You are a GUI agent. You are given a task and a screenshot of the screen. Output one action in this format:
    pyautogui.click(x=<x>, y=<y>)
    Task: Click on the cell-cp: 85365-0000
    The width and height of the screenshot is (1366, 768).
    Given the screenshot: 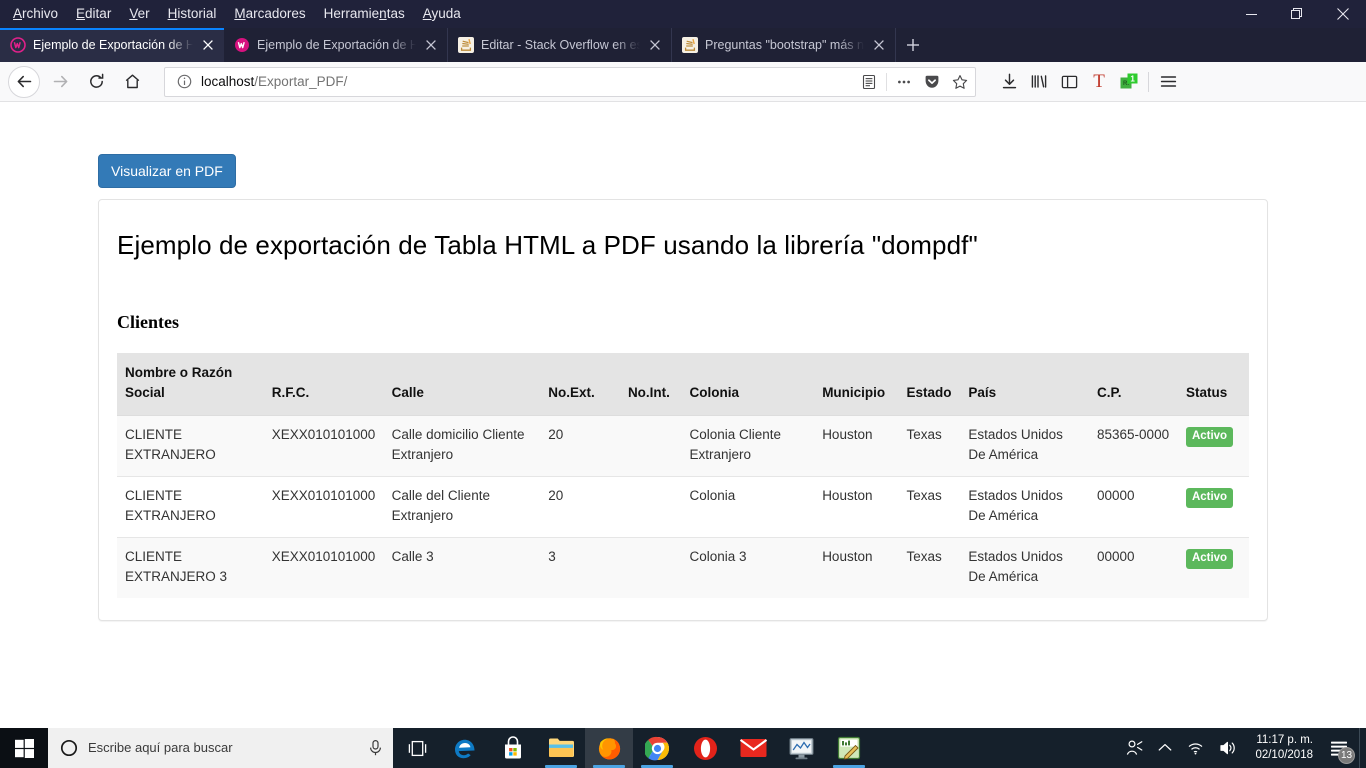 What is the action you would take?
    pyautogui.click(x=1133, y=434)
    